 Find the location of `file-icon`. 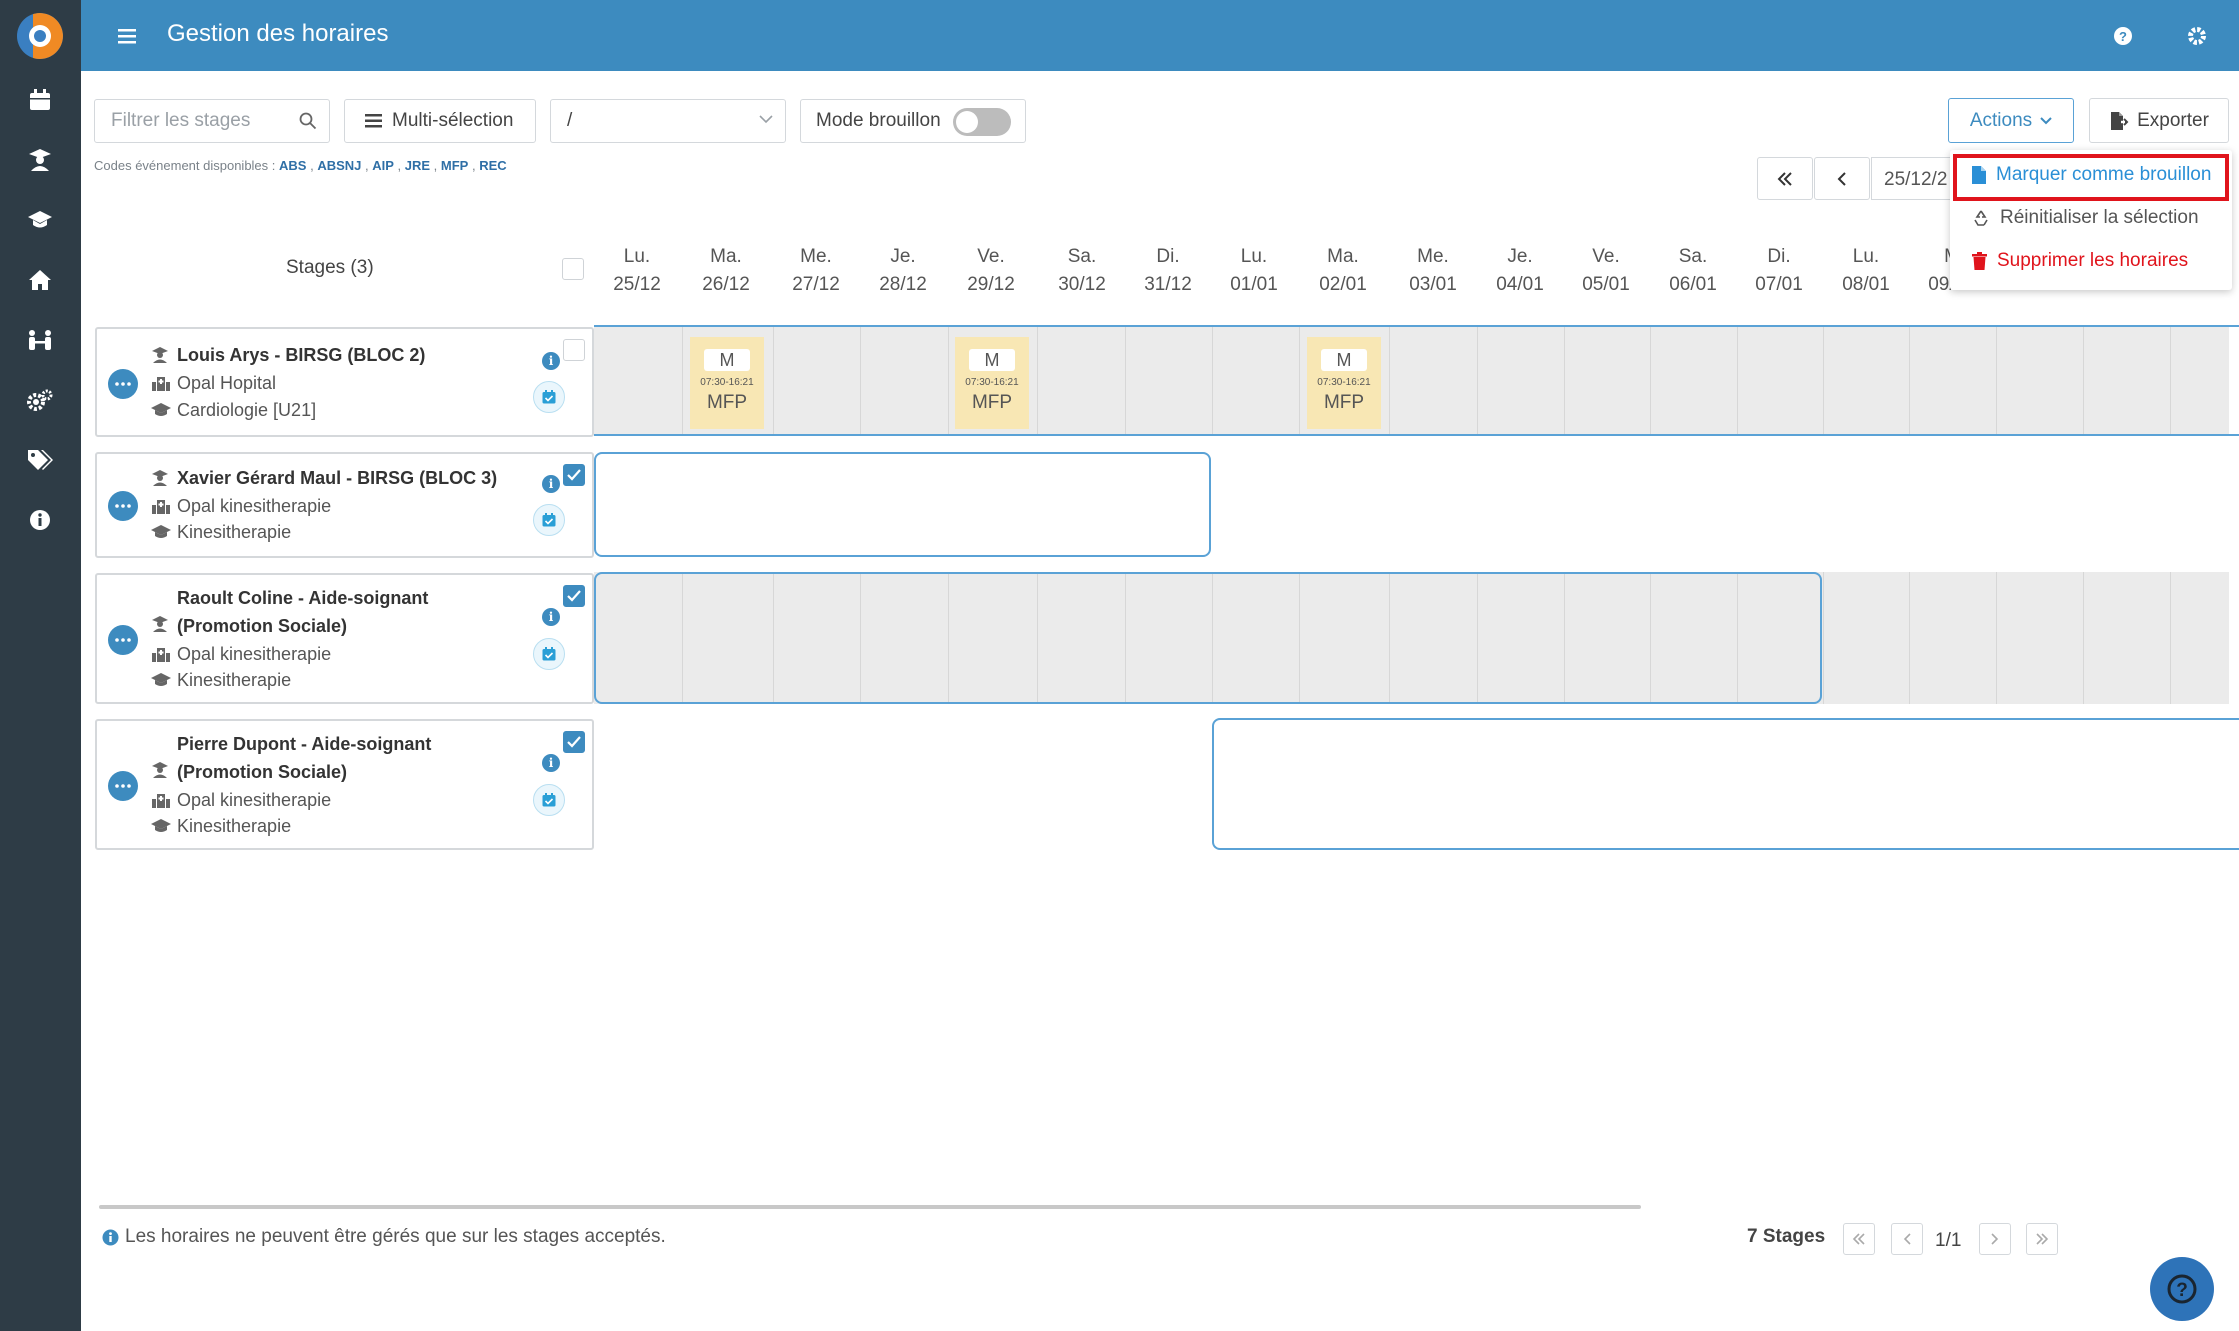

file-icon is located at coordinates (1979, 175).